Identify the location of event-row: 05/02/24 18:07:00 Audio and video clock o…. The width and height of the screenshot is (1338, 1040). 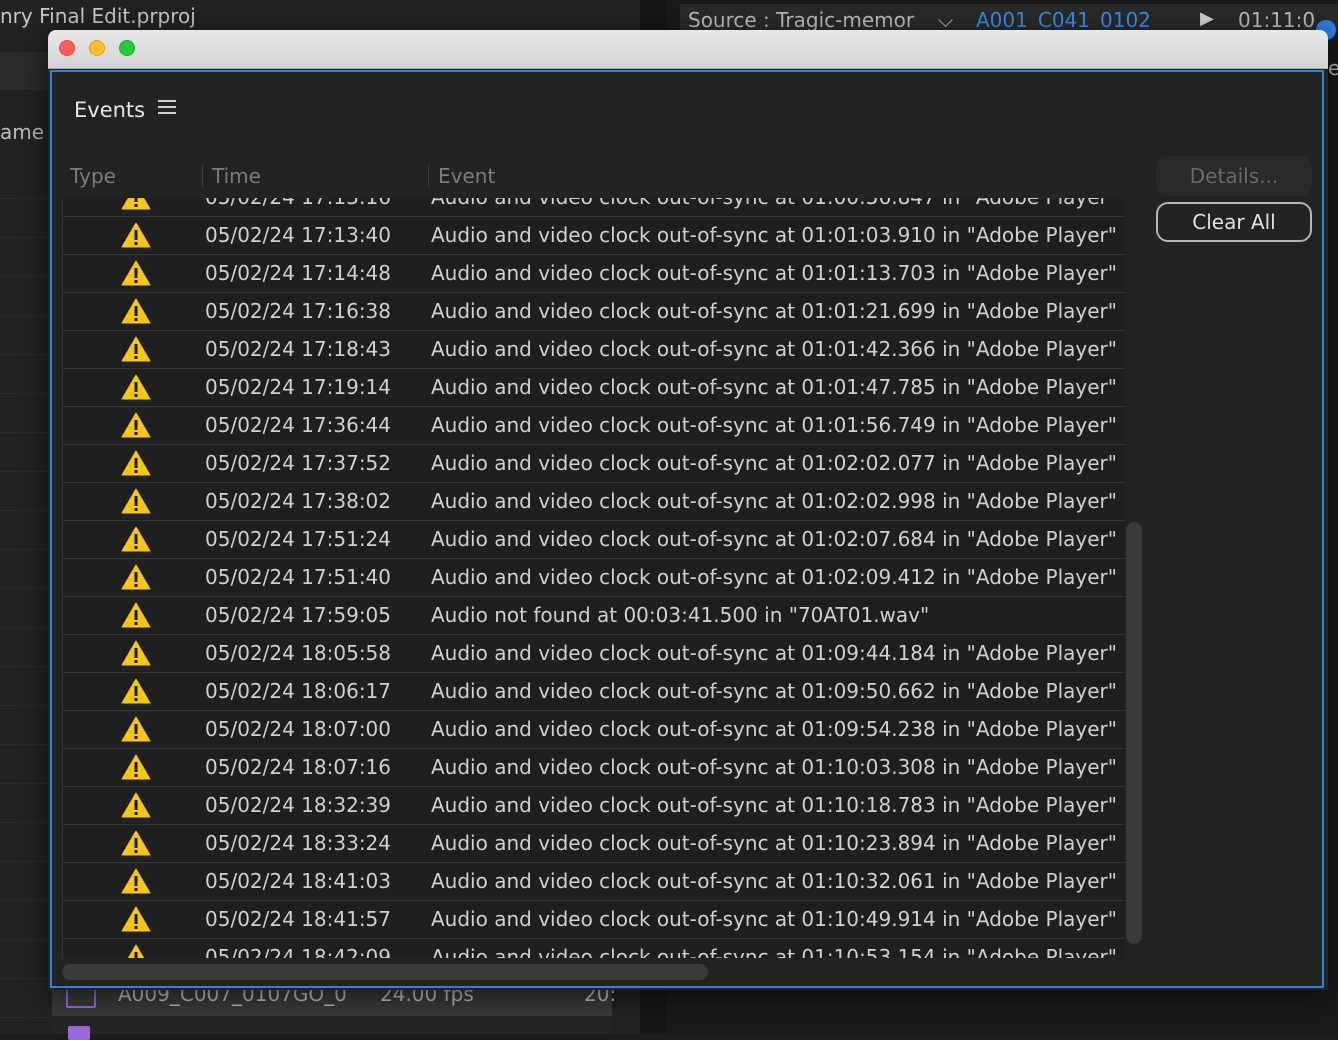
(594, 729).